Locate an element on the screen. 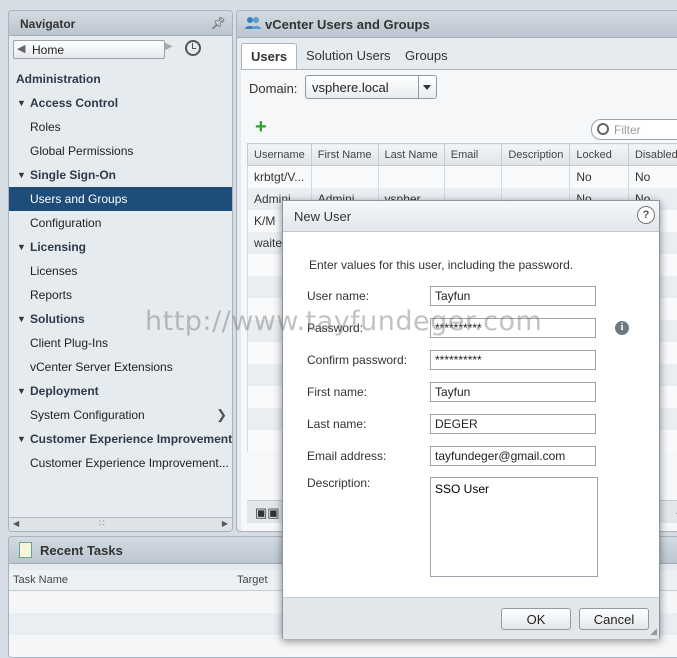 The image size is (677, 658). password-field is located at coordinates (513, 328).